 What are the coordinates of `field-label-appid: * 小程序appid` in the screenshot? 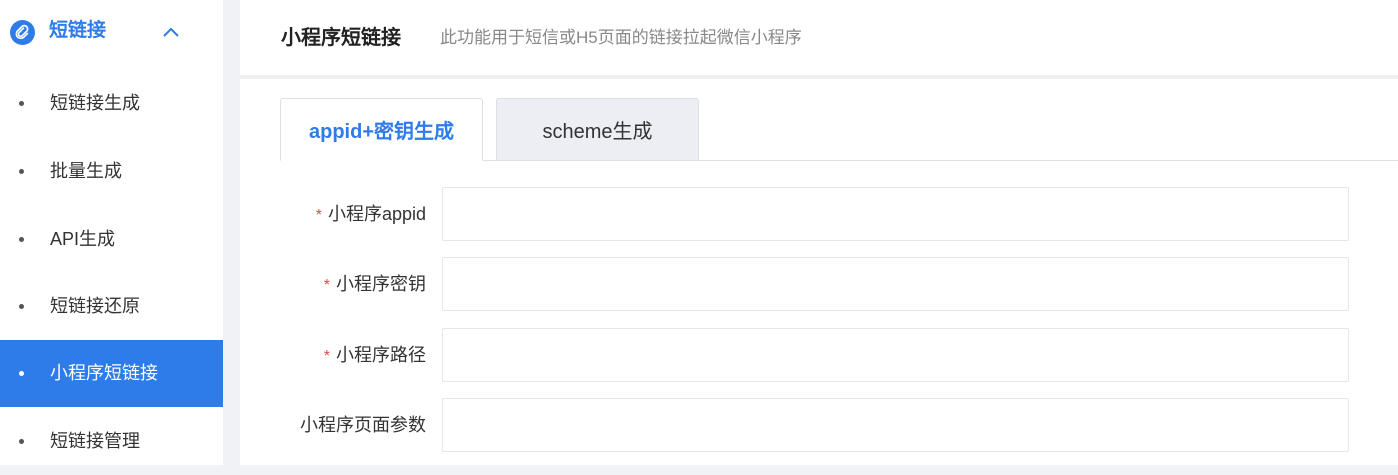 It's located at (371, 215).